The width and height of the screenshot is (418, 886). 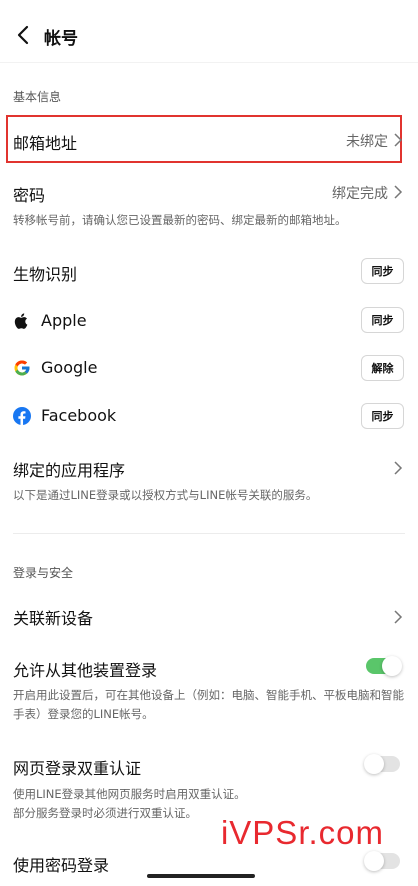 What do you see at coordinates (69, 367) in the screenshot?
I see `google-row-label: Google` at bounding box center [69, 367].